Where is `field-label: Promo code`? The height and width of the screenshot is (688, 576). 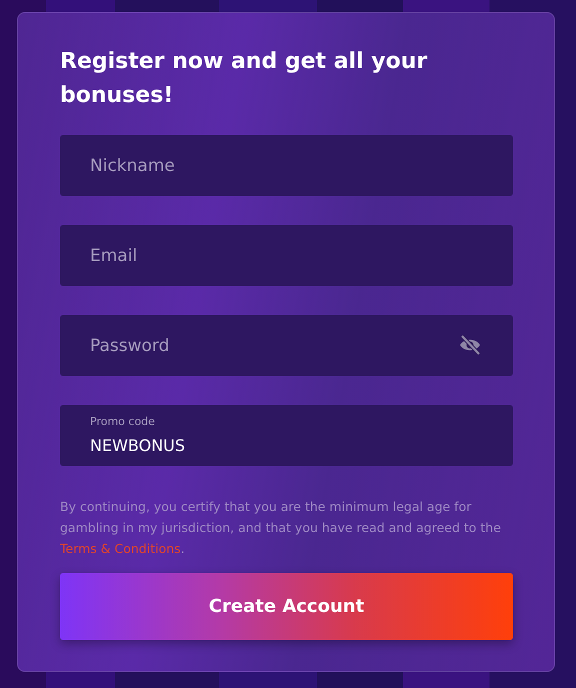 field-label: Promo code is located at coordinates (122, 421).